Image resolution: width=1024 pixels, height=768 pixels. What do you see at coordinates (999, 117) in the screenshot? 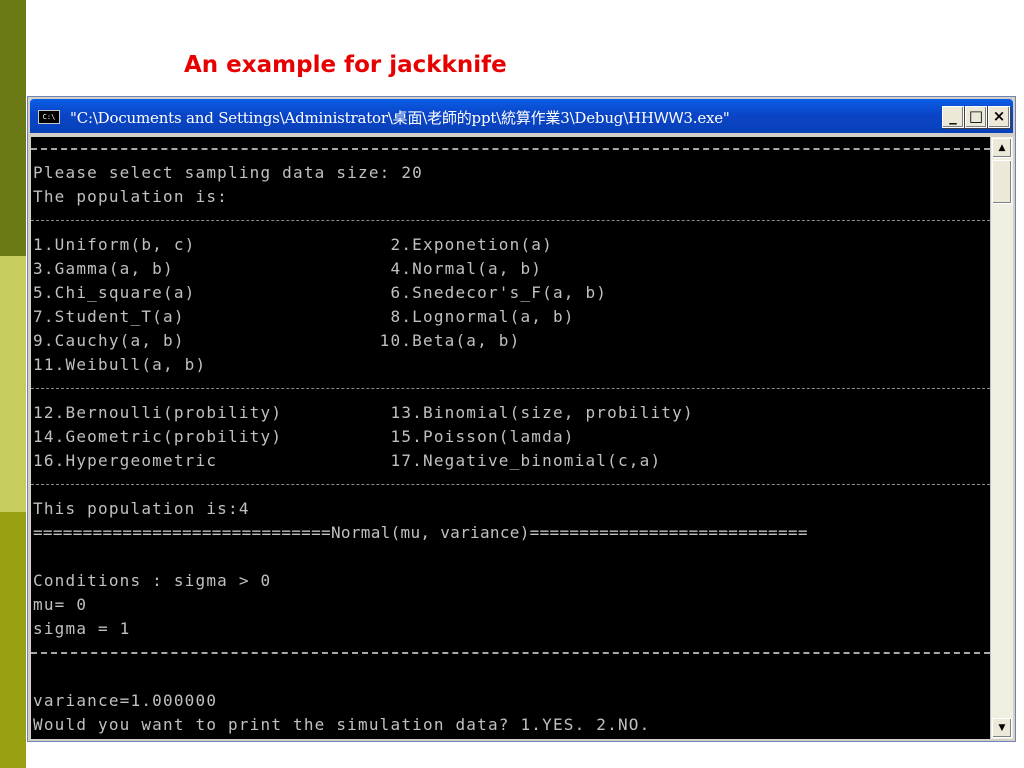
I see `close-button: ×` at bounding box center [999, 117].